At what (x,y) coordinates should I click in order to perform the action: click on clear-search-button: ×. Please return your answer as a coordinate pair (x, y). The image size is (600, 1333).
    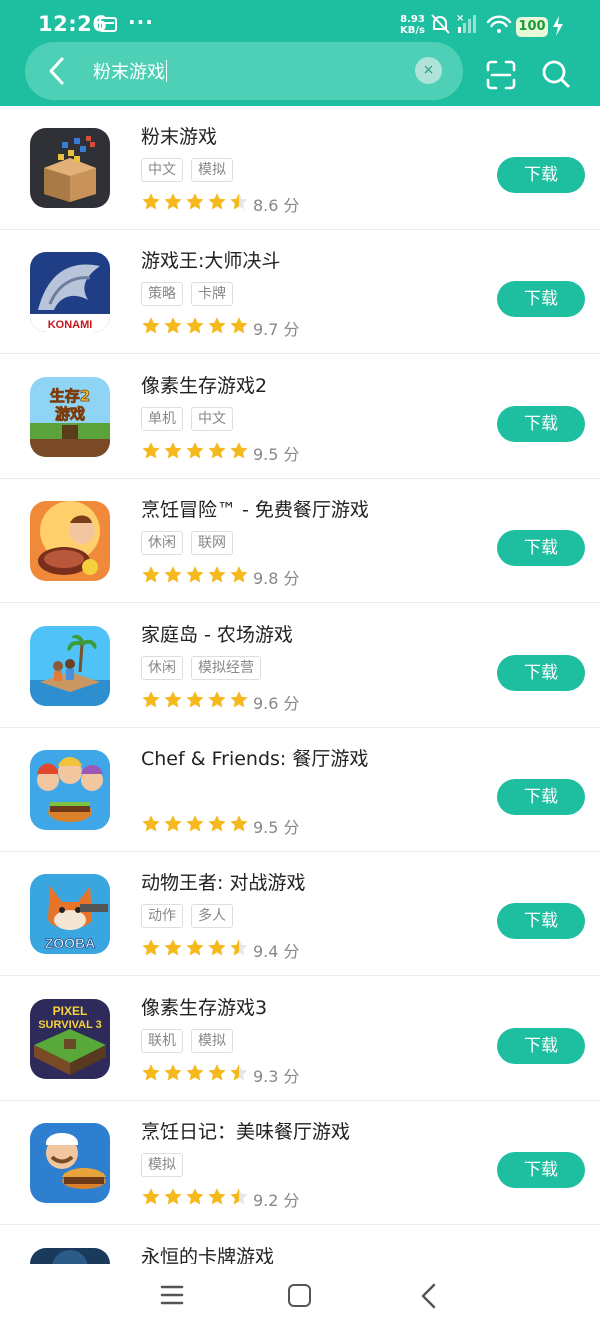
    Looking at the image, I should click on (428, 70).